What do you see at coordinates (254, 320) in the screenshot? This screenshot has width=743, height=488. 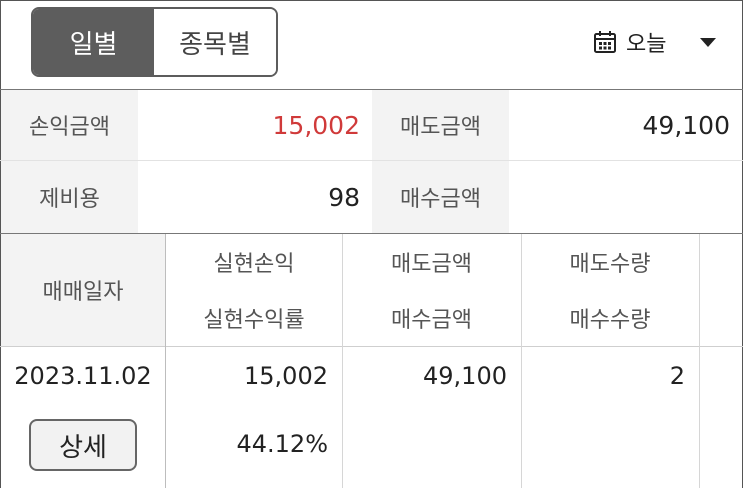 I see `header-realized-return: 실현수익률` at bounding box center [254, 320].